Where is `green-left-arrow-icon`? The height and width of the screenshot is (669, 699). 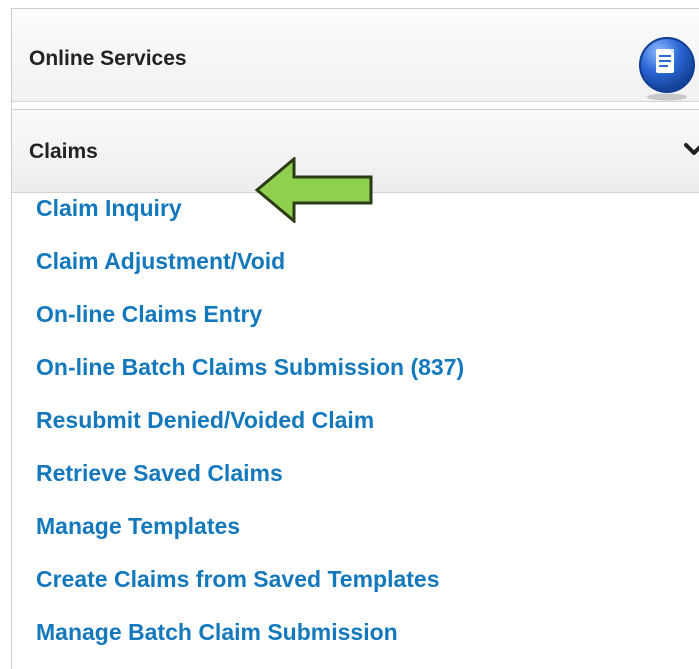
green-left-arrow-icon is located at coordinates (314, 190).